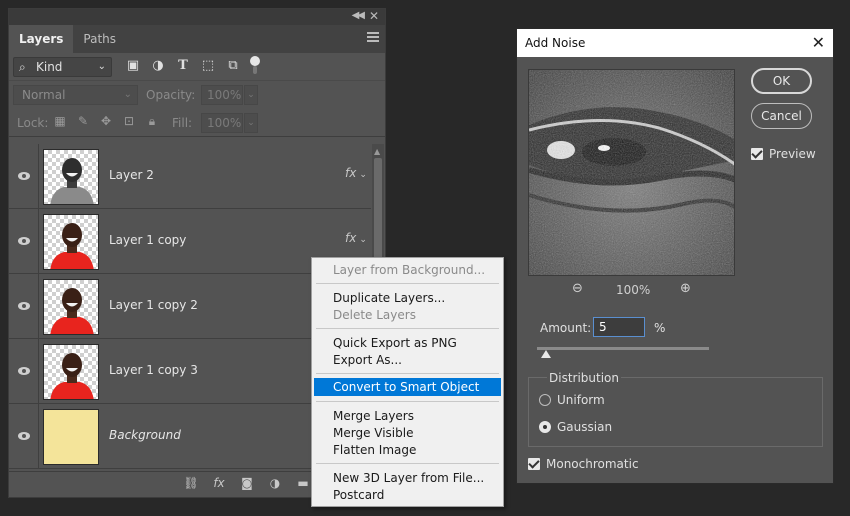  Describe the element at coordinates (377, 151) in the screenshot. I see `scroll-up-icon: ▲` at that location.